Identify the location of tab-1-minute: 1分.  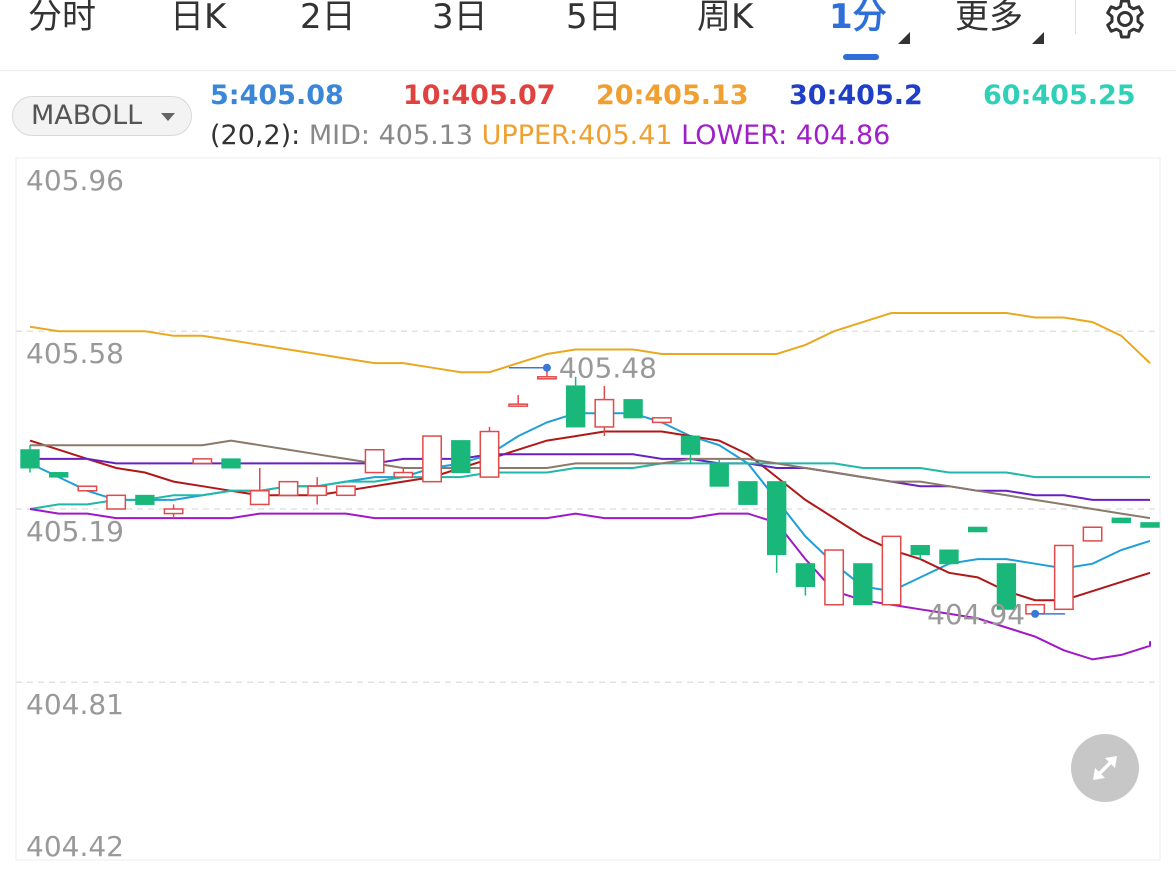
(858, 20).